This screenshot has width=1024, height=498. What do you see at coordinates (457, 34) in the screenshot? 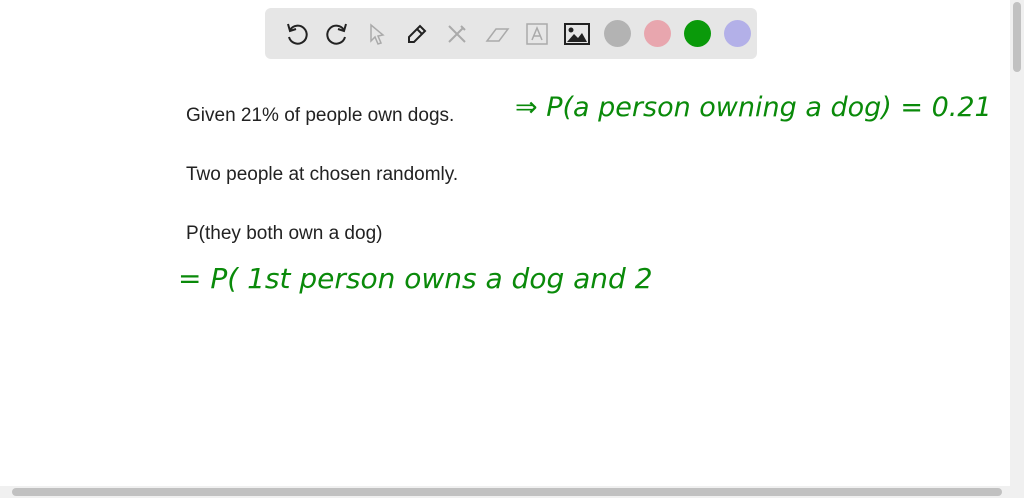
I see `tools-icon` at bounding box center [457, 34].